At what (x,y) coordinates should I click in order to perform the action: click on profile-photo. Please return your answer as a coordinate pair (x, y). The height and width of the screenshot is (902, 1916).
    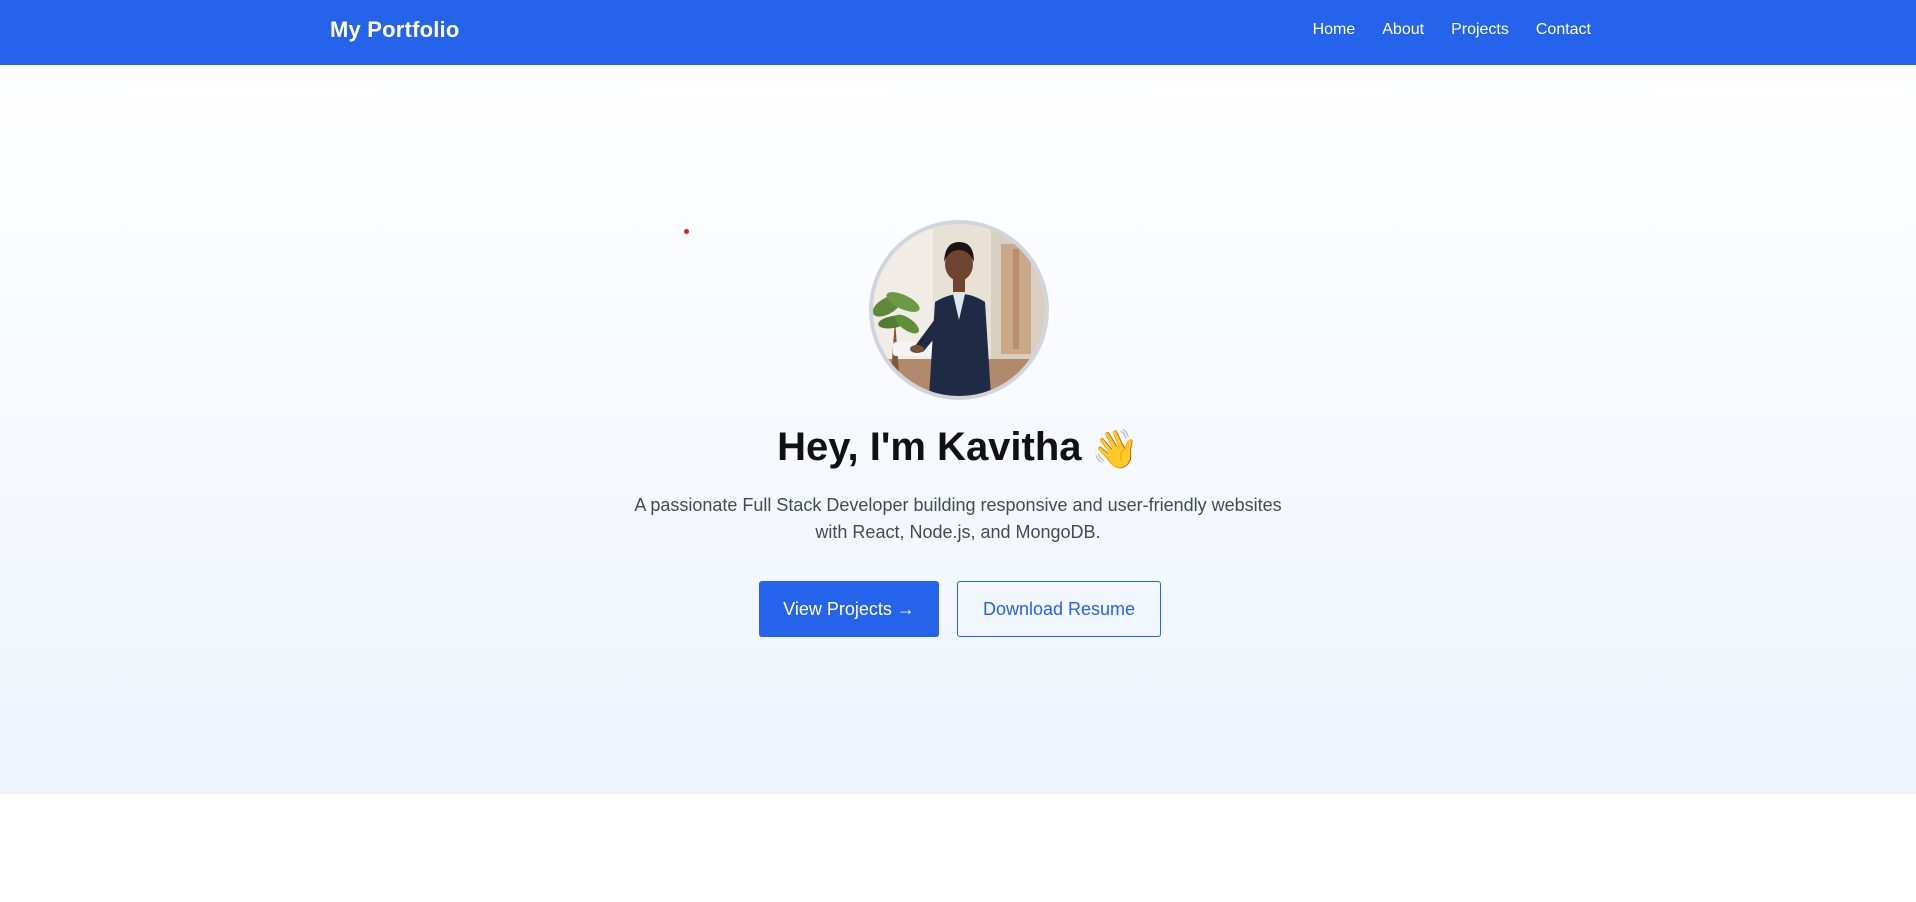
    Looking at the image, I should click on (959, 310).